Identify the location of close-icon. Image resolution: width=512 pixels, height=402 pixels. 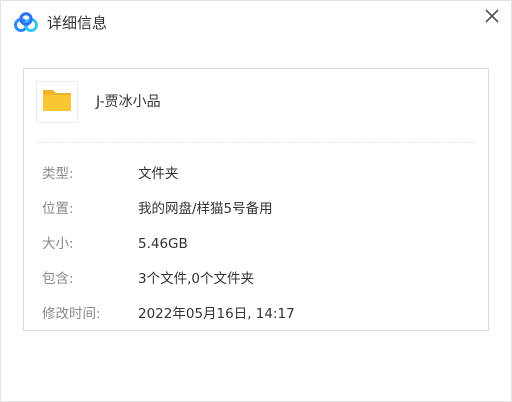
(492, 17).